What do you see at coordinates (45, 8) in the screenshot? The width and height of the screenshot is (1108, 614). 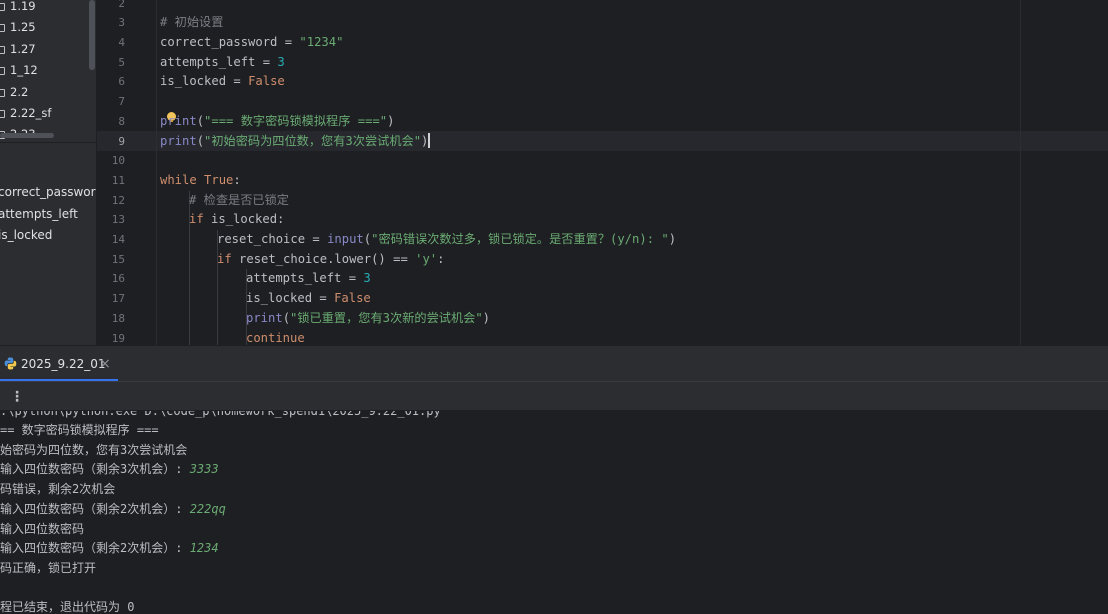 I see `tree-item-1-19: 1.19` at bounding box center [45, 8].